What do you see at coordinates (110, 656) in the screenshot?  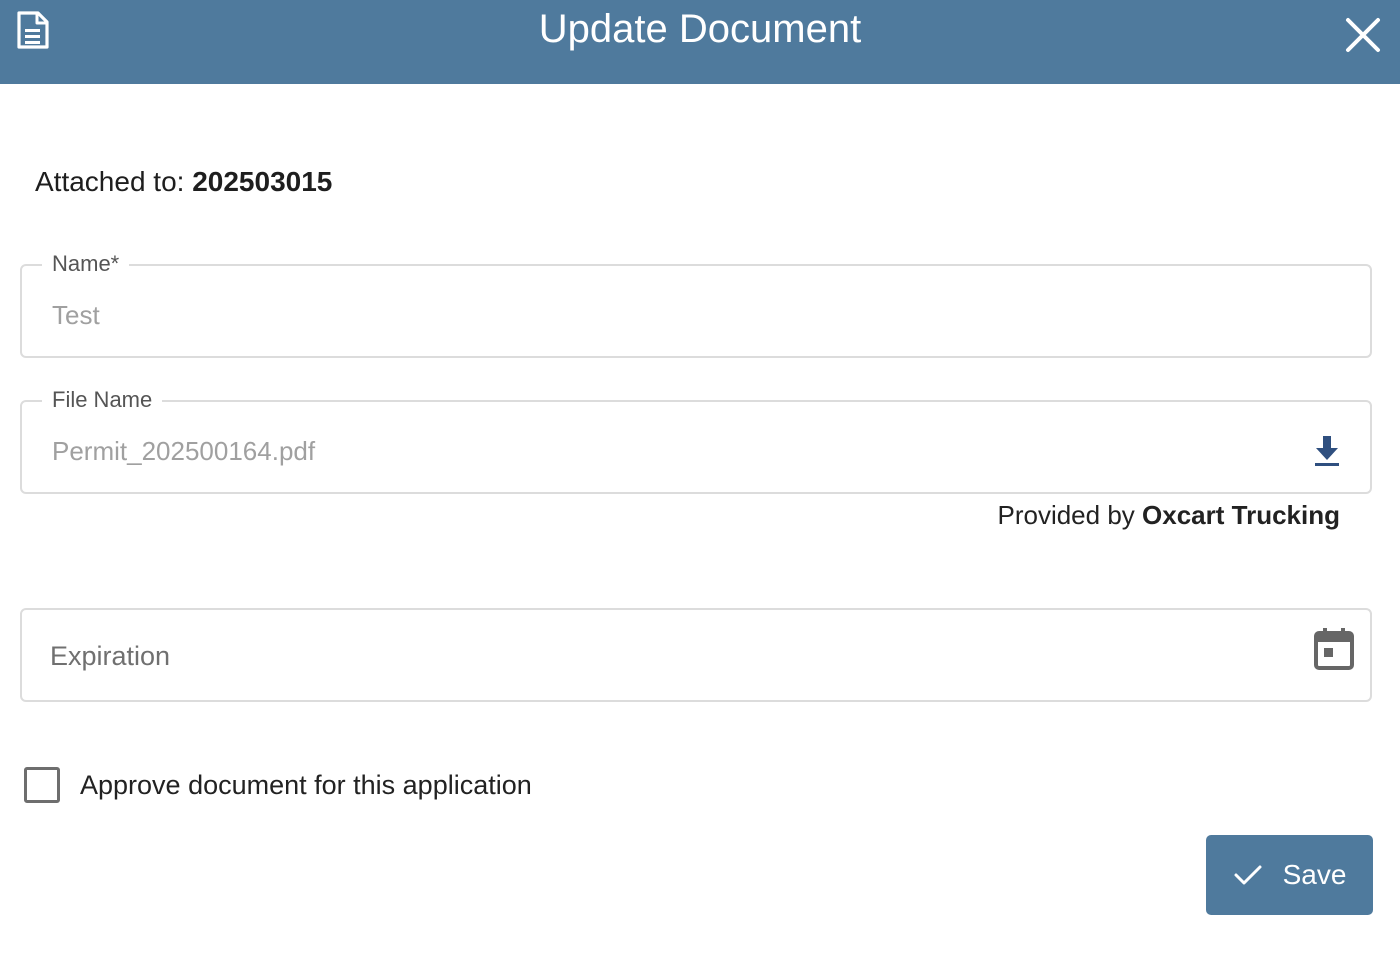 I see `expiration-placeholder: Expiration` at bounding box center [110, 656].